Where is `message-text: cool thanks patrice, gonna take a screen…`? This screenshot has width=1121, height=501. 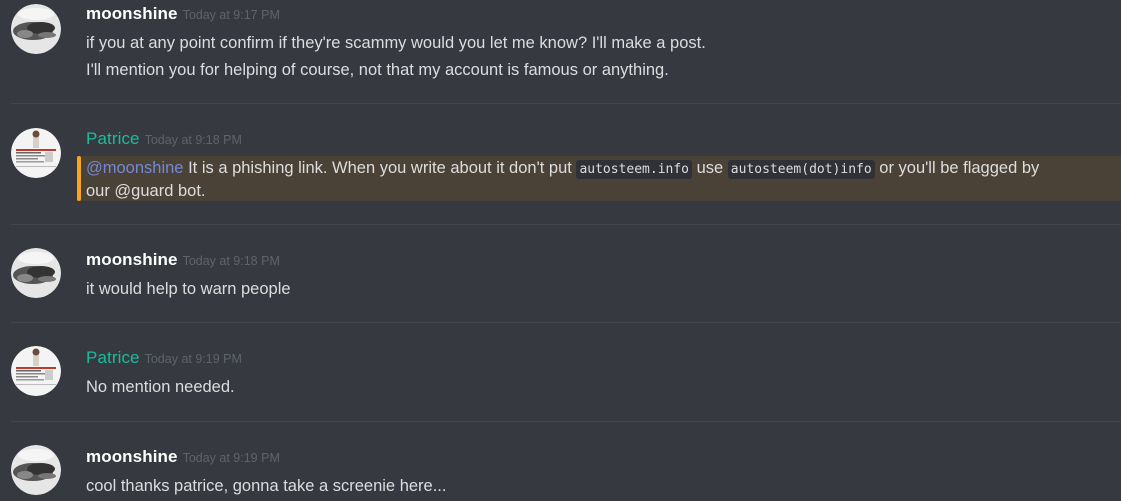
message-text: cool thanks patrice, gonna take a screen… is located at coordinates (266, 486).